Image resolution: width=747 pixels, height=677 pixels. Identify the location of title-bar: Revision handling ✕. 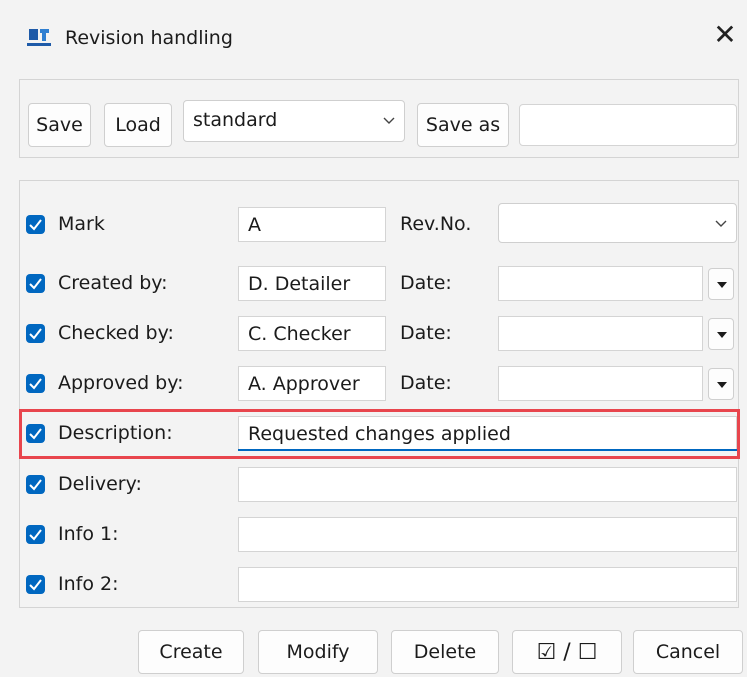
(373, 36).